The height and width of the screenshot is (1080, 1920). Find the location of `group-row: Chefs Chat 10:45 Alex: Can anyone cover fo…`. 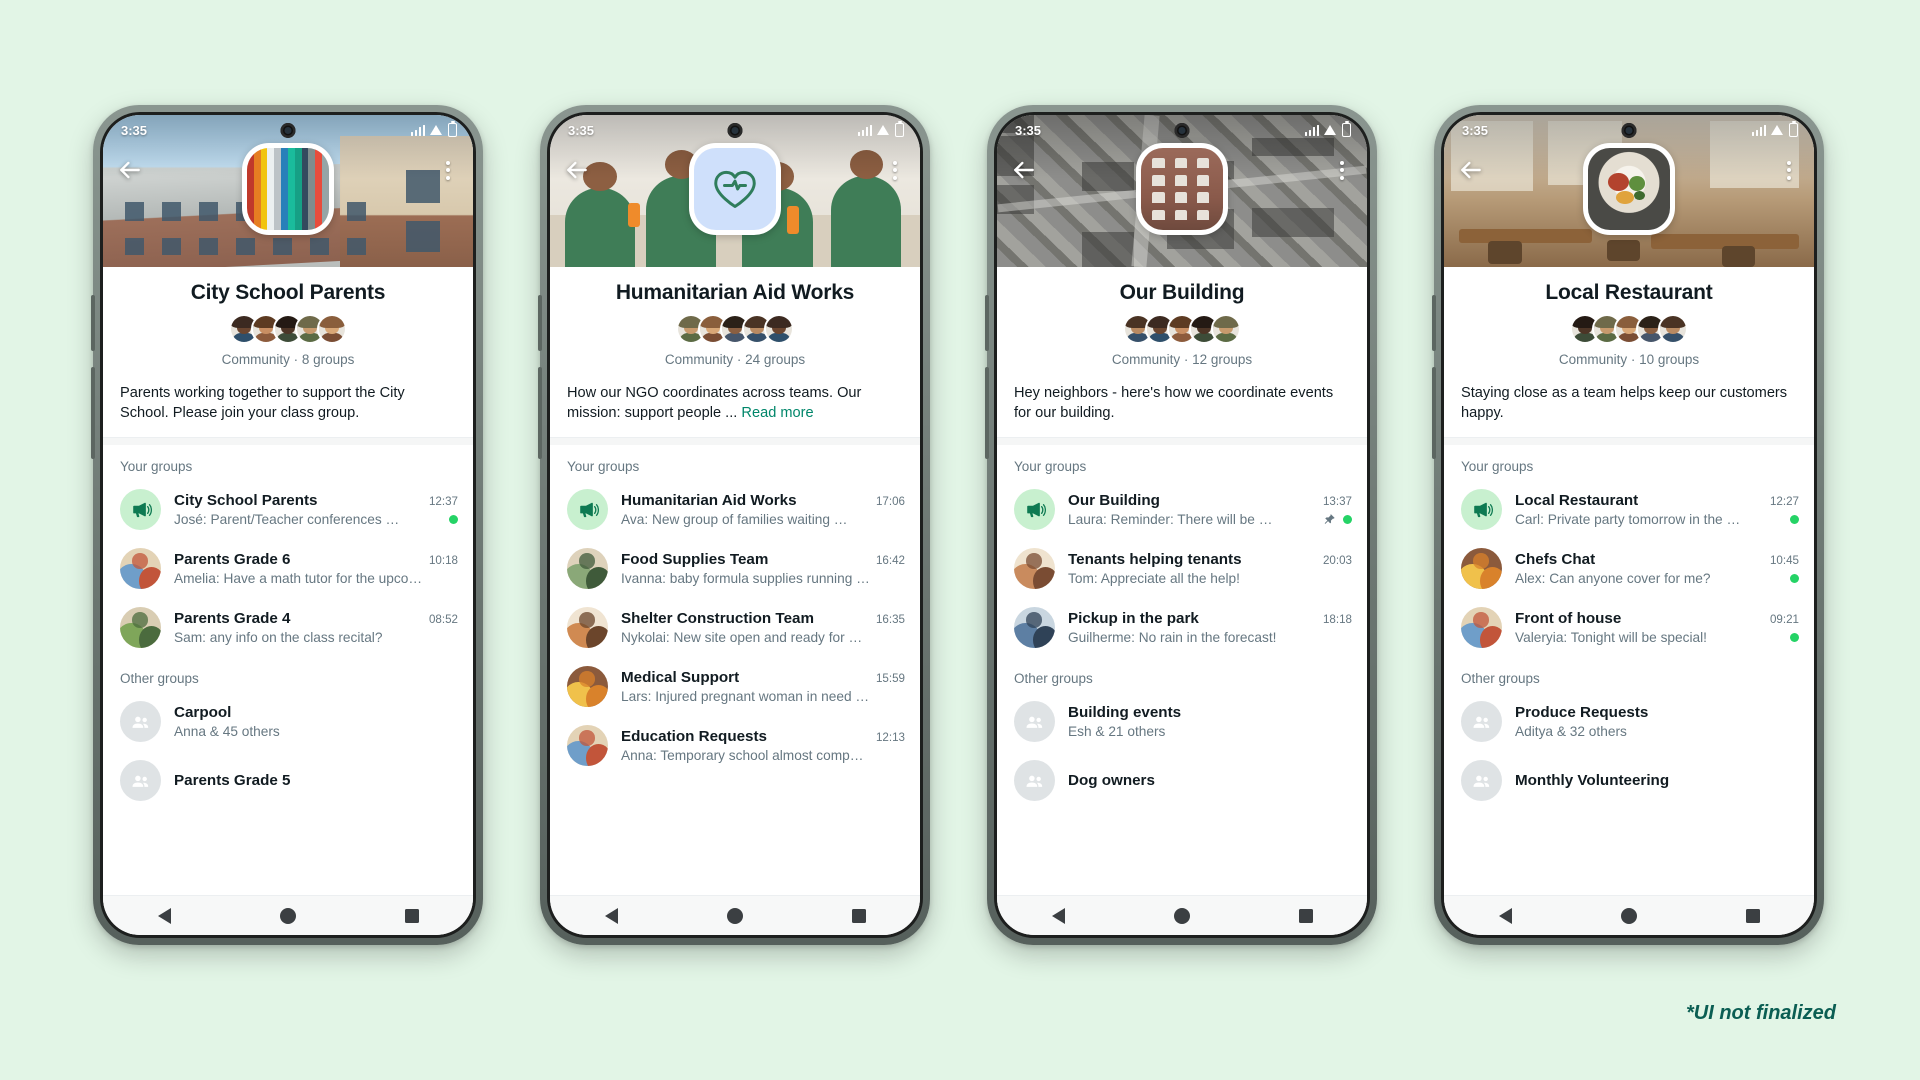

group-row: Chefs Chat 10:45 Alex: Can anyone cover fo… is located at coordinates (1629, 568).